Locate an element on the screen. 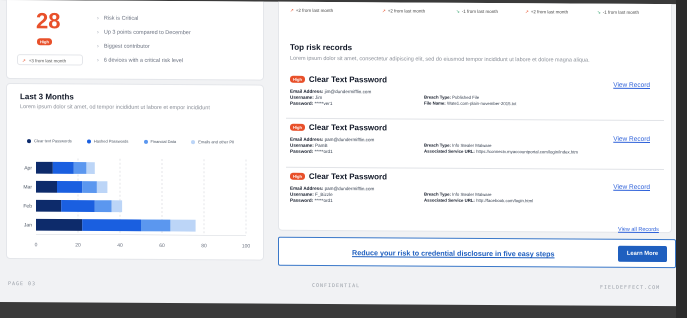 This screenshot has height=318, width=687. bullet-item: › Biggest contributor is located at coordinates (144, 51).